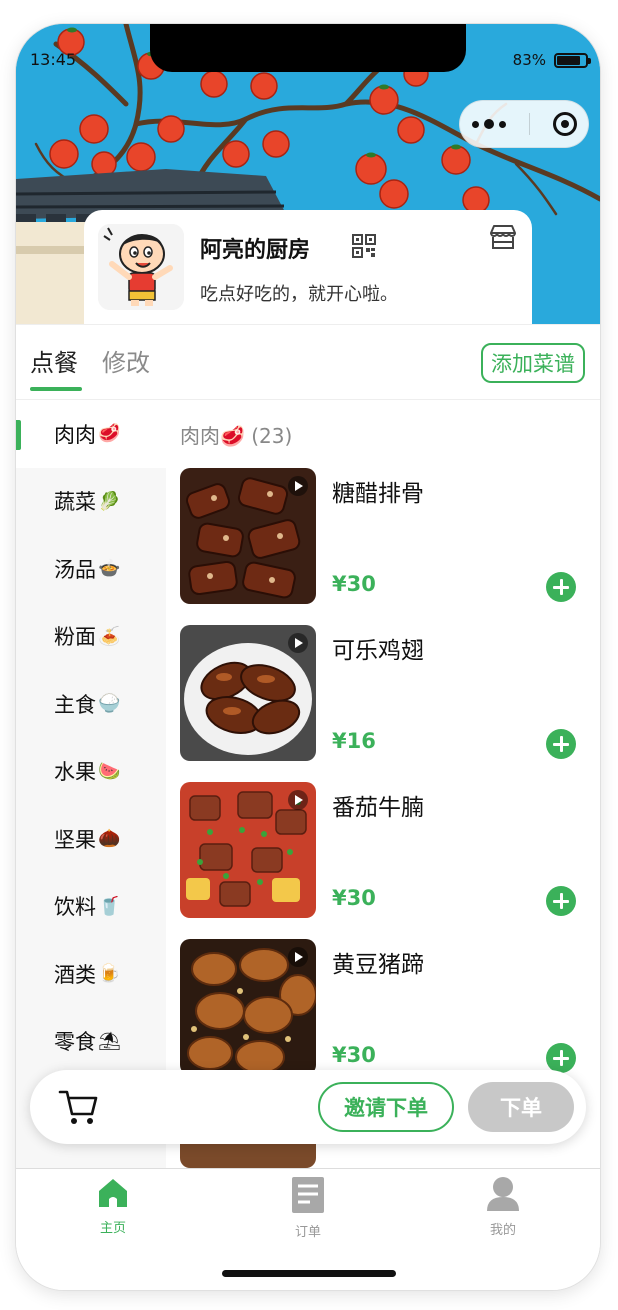 The width and height of the screenshot is (618, 1310). I want to click on home-icon, so click(113, 1193).